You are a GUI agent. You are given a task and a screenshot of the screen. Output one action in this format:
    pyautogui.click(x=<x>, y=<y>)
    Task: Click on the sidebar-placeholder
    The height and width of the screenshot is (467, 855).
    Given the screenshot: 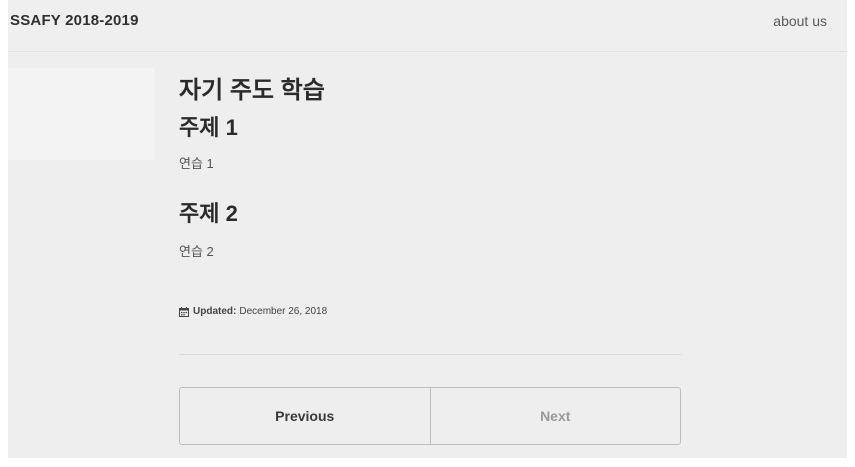 What is the action you would take?
    pyautogui.click(x=81, y=114)
    